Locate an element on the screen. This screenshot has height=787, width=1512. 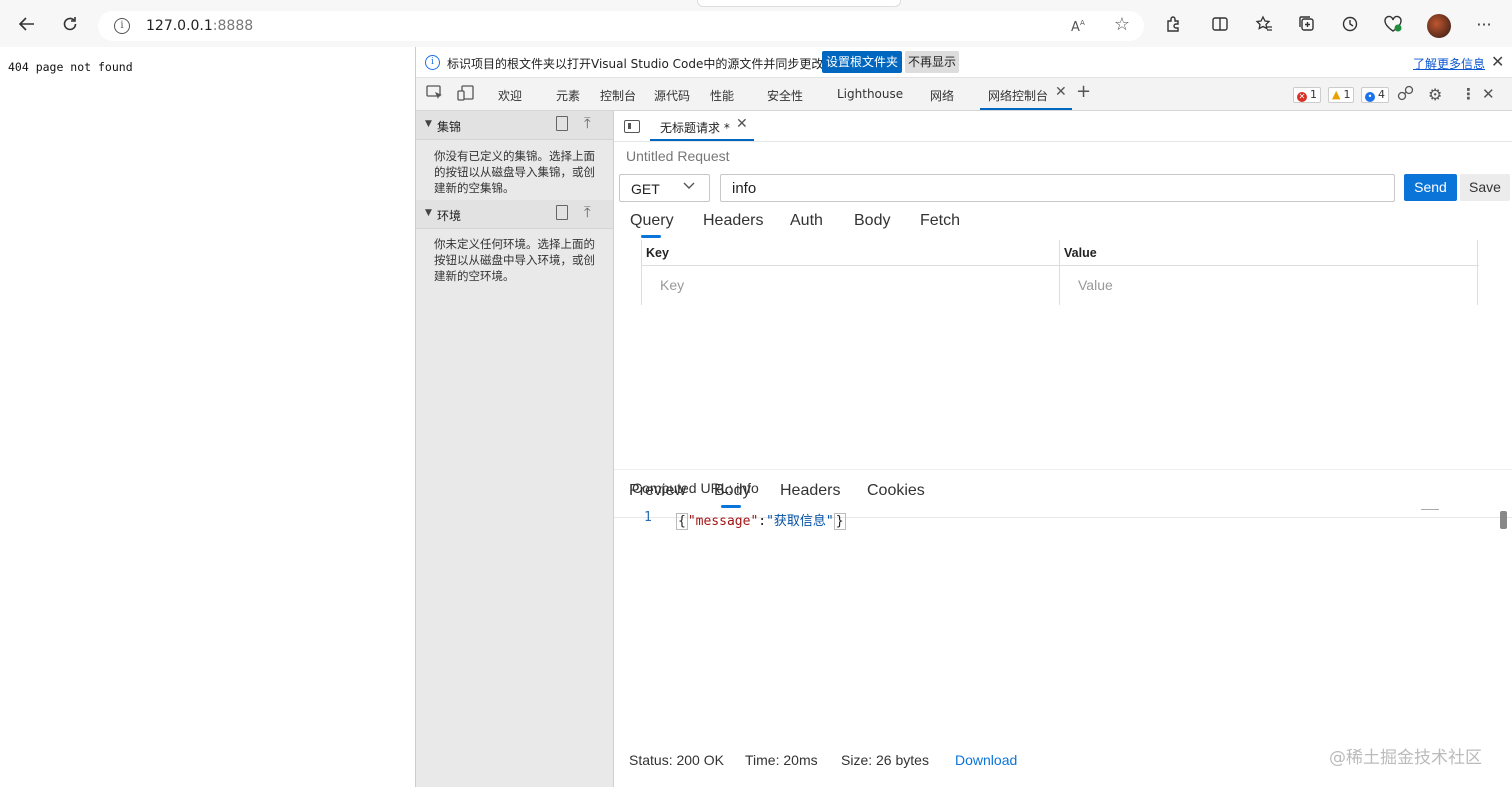
tab-sources: 源代码 is located at coordinates (672, 95).